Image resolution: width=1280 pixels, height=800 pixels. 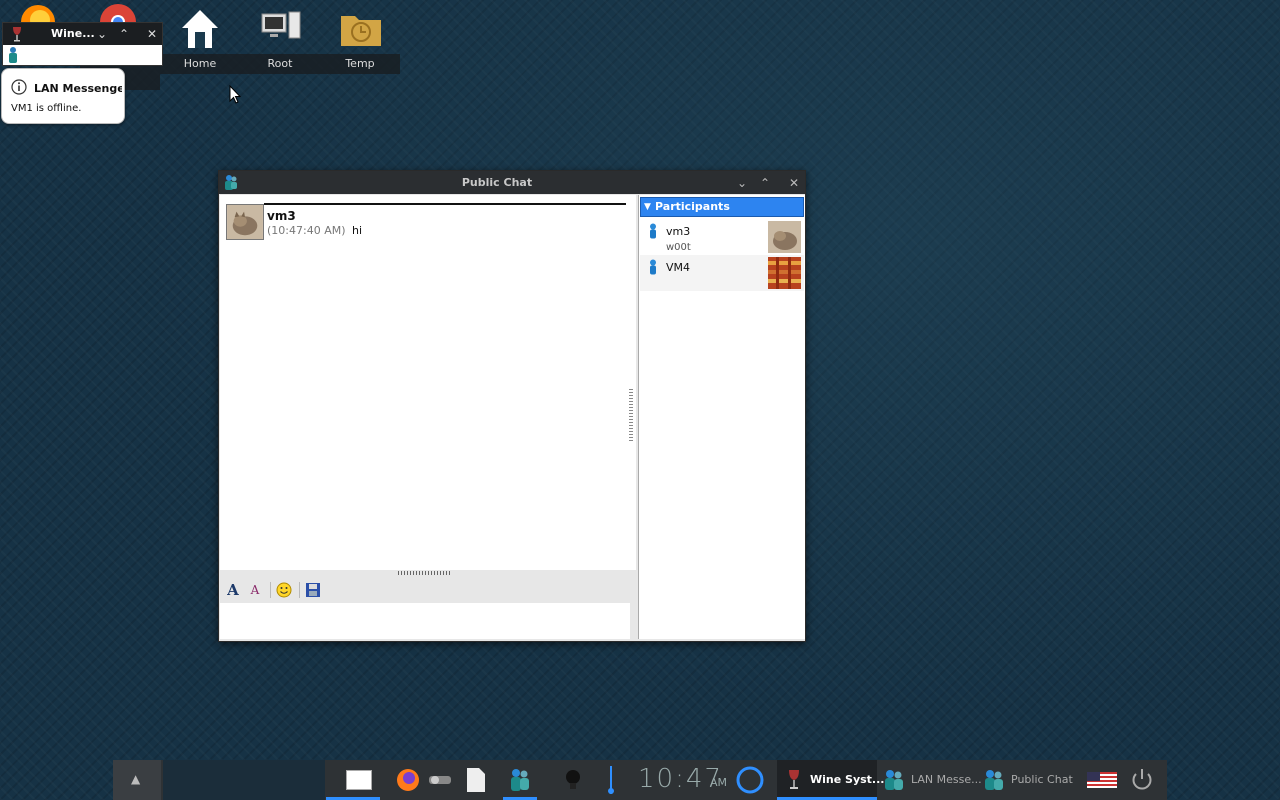 What do you see at coordinates (692, 206) in the screenshot?
I see `participants-header-label: Participants` at bounding box center [692, 206].